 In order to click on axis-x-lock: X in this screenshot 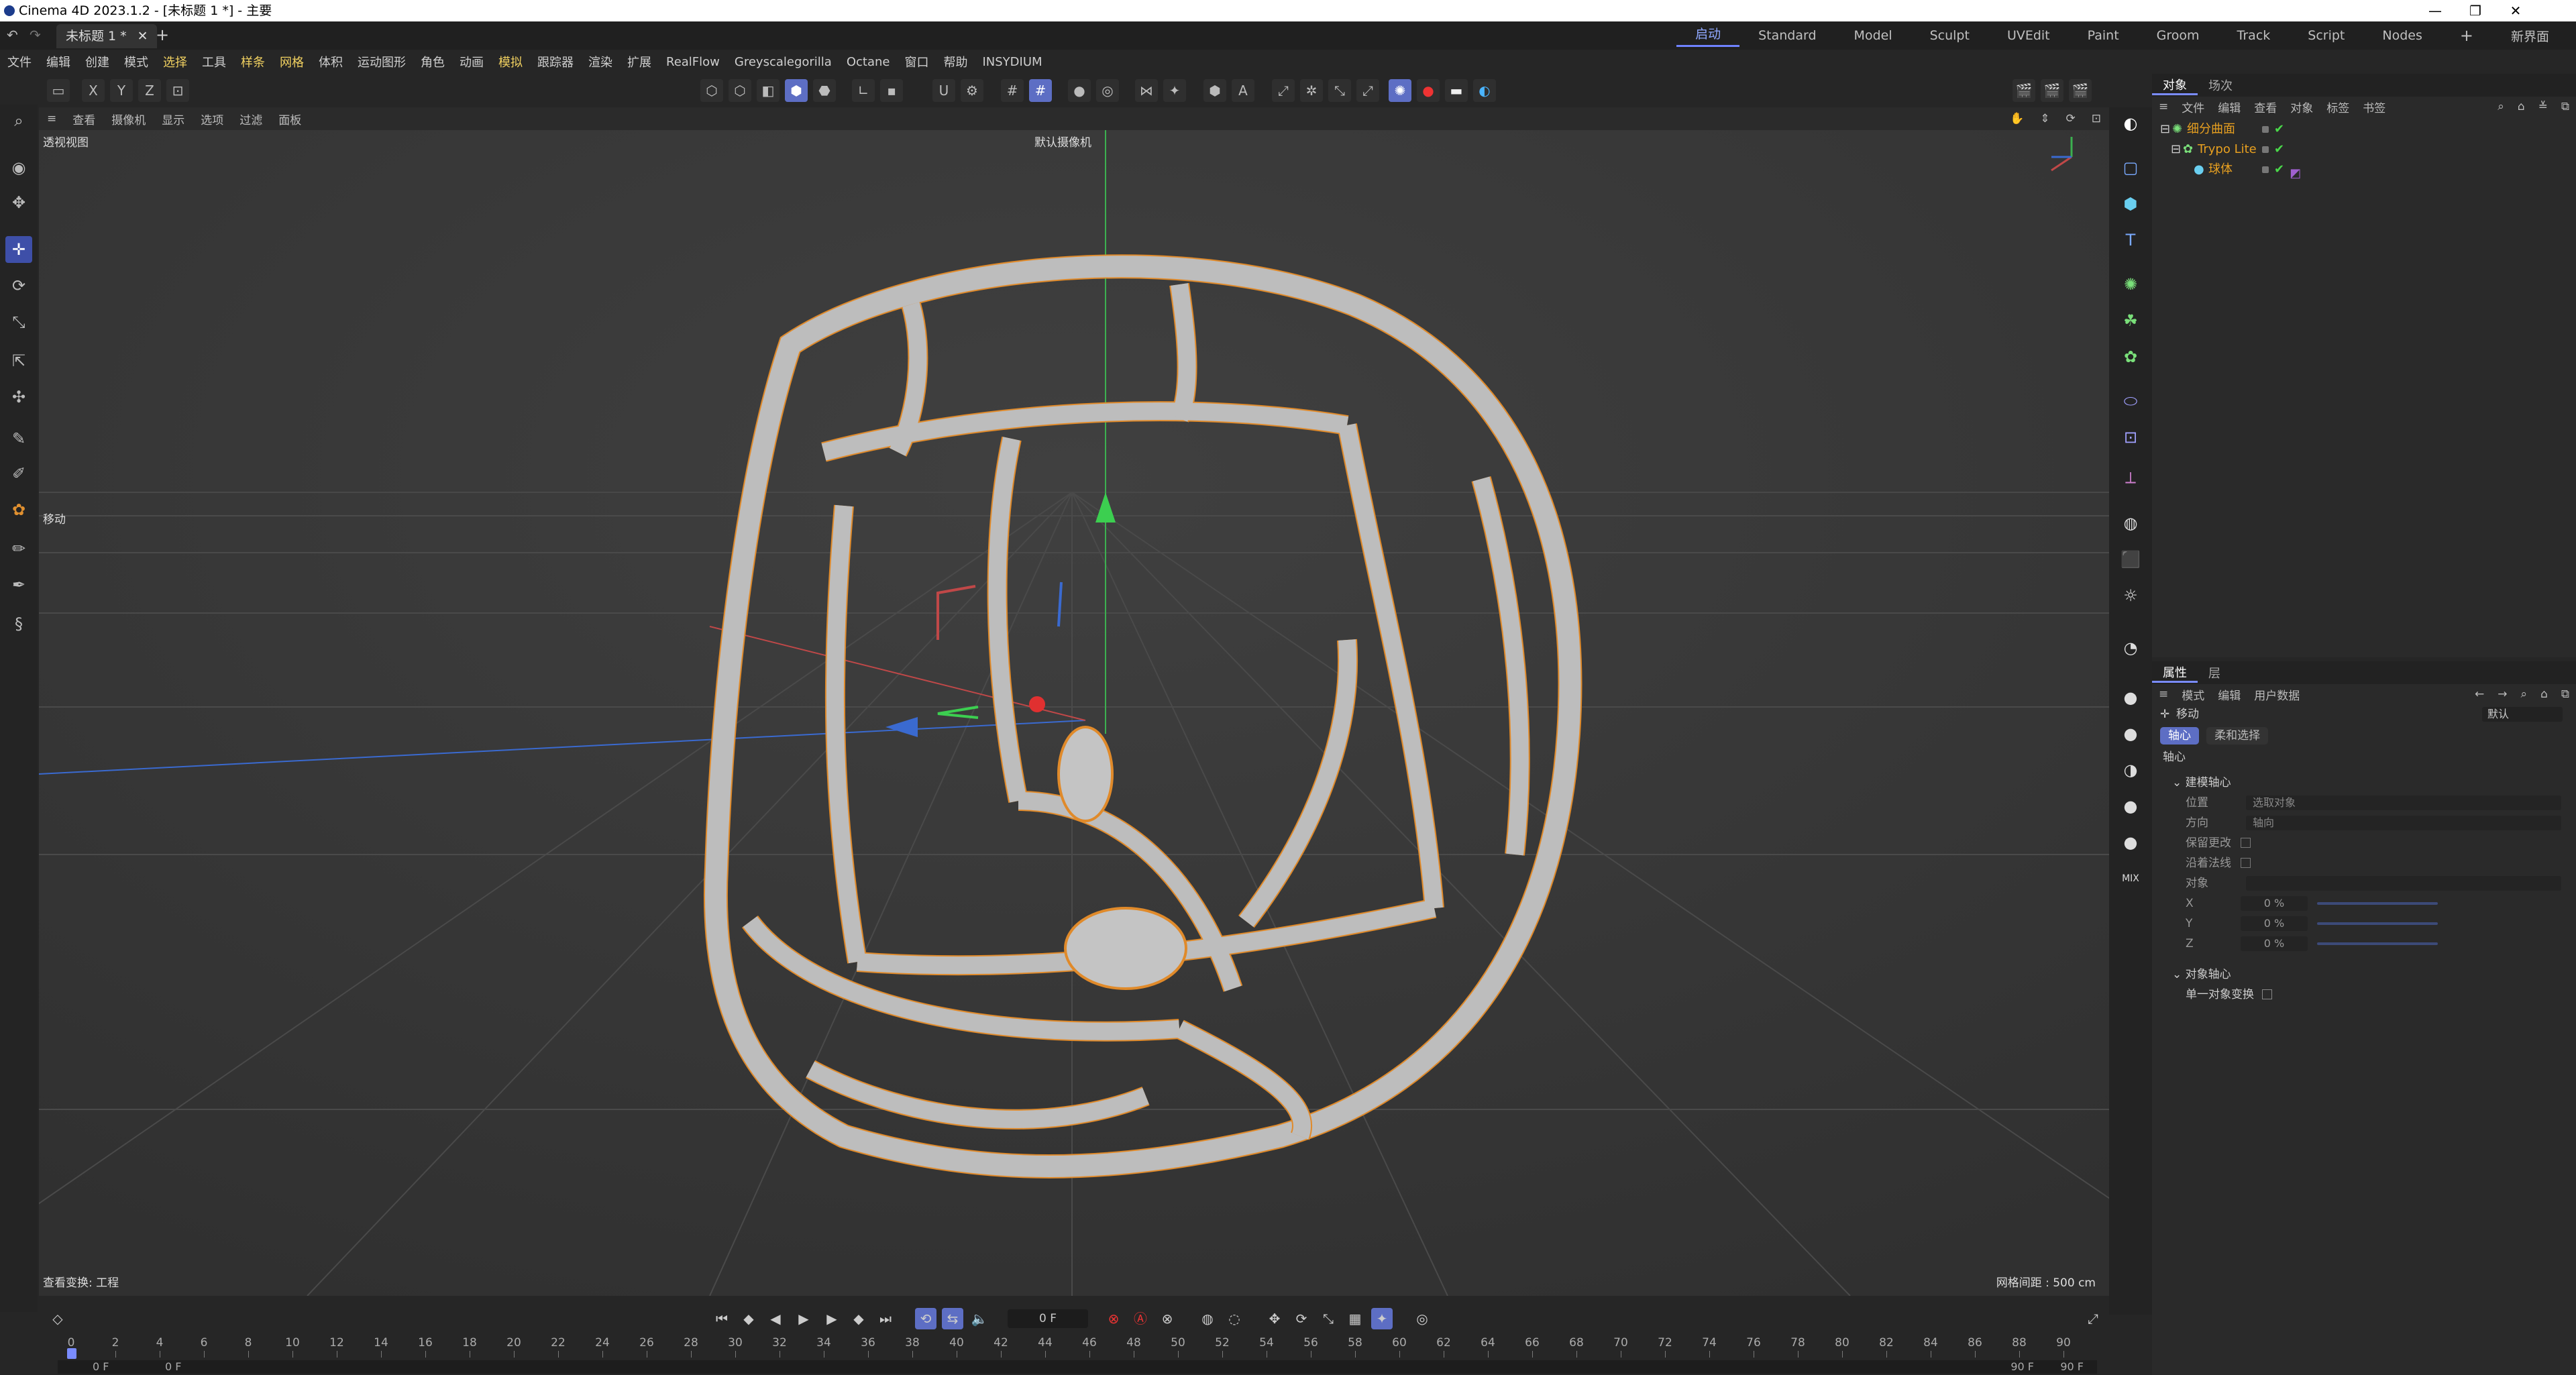, I will do `click(93, 91)`.